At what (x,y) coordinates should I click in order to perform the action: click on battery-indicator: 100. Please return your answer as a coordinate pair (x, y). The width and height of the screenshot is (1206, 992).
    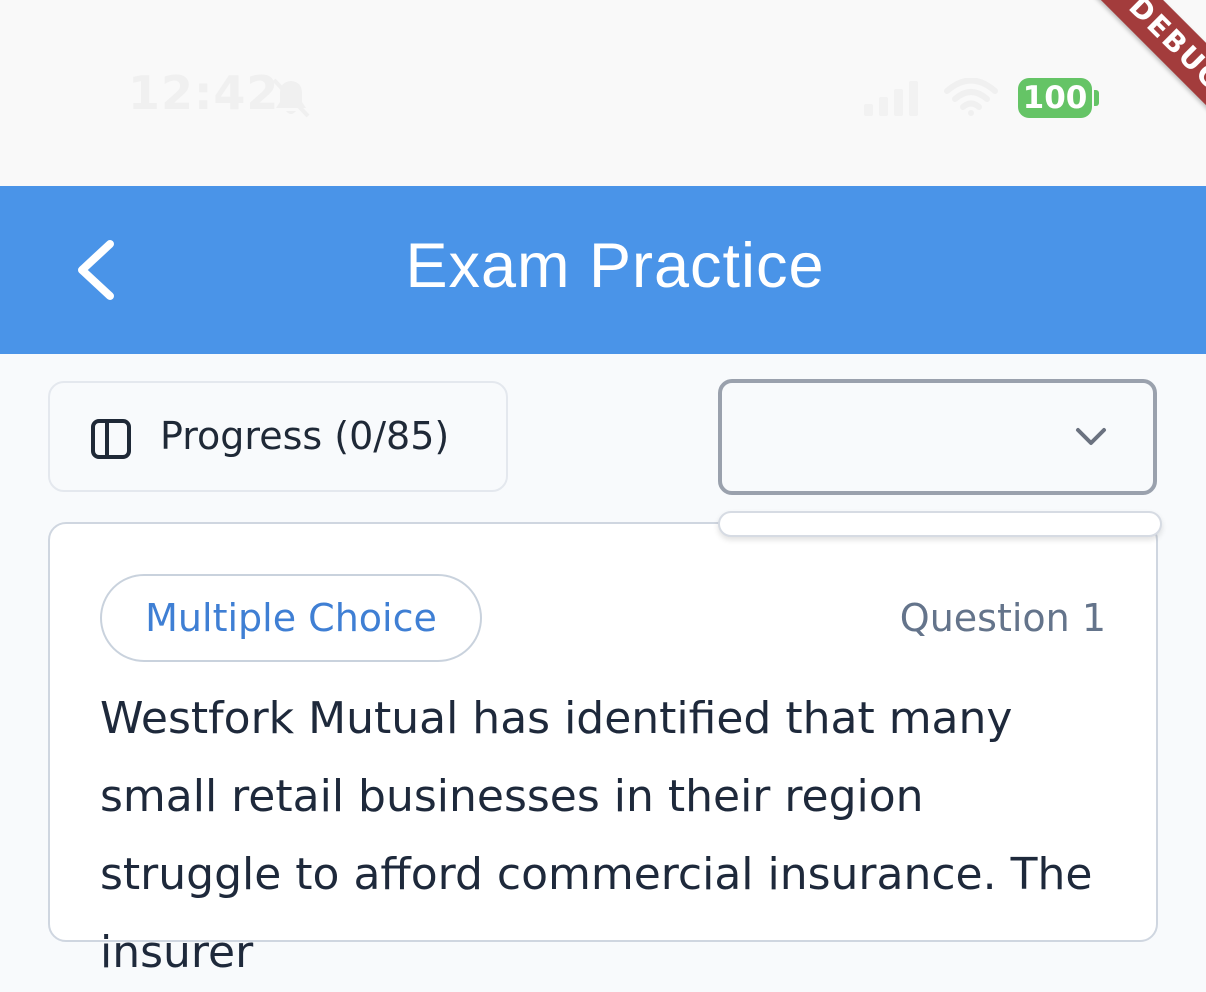
    Looking at the image, I should click on (1055, 98).